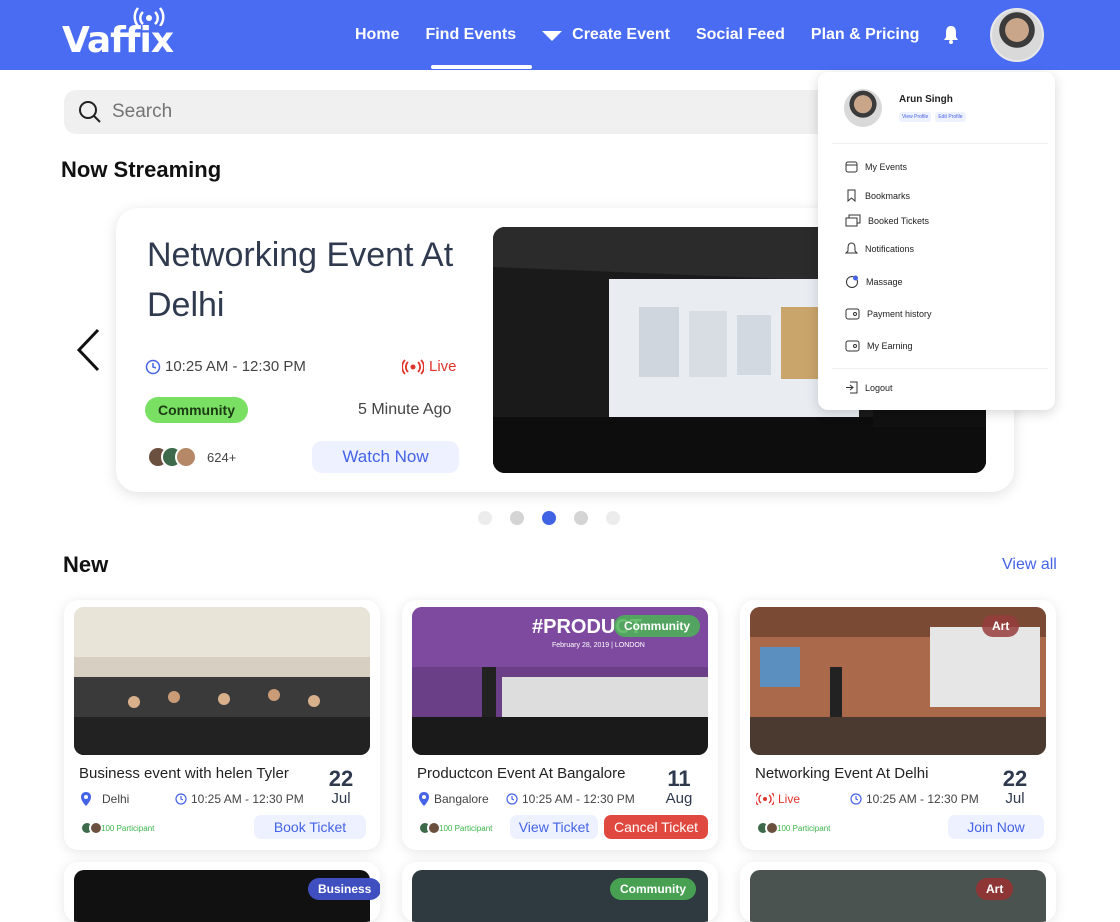  What do you see at coordinates (461, 799) in the screenshot?
I see `event-location-text: Bangalore` at bounding box center [461, 799].